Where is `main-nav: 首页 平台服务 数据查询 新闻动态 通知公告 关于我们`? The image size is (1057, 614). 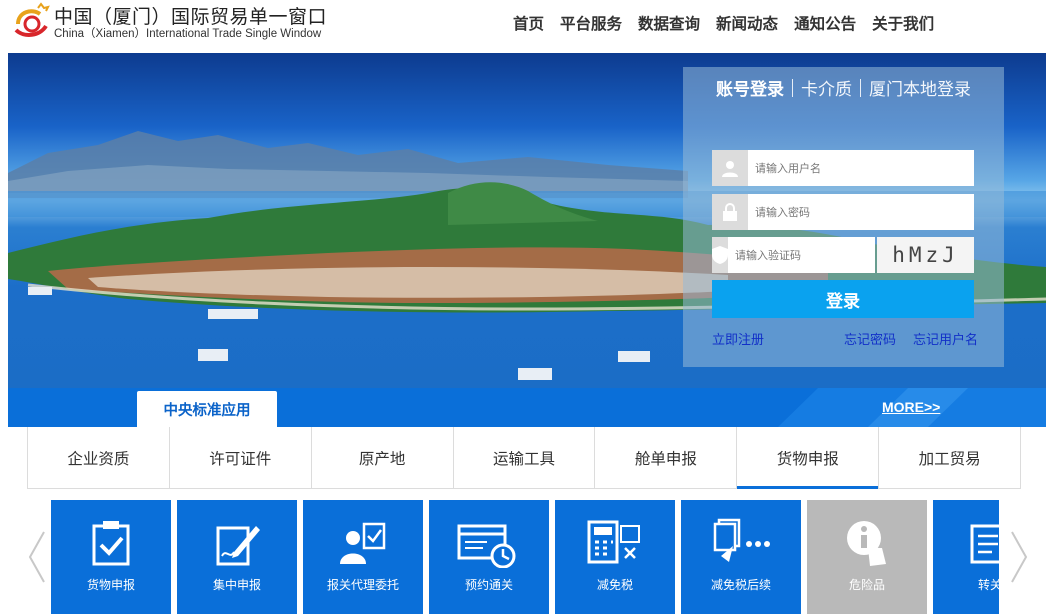
main-nav: 首页 平台服务 数据查询 新闻动态 通知公告 关于我们 is located at coordinates (723, 23).